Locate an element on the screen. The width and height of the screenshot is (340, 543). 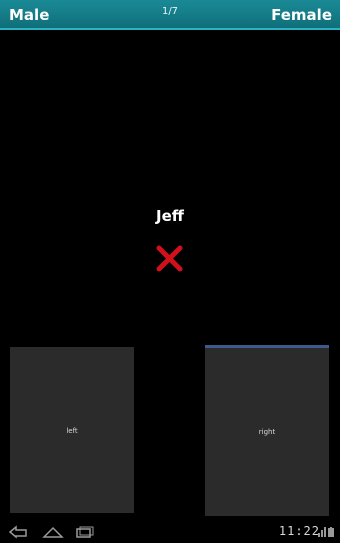
signal-icon is located at coordinates (322, 532).